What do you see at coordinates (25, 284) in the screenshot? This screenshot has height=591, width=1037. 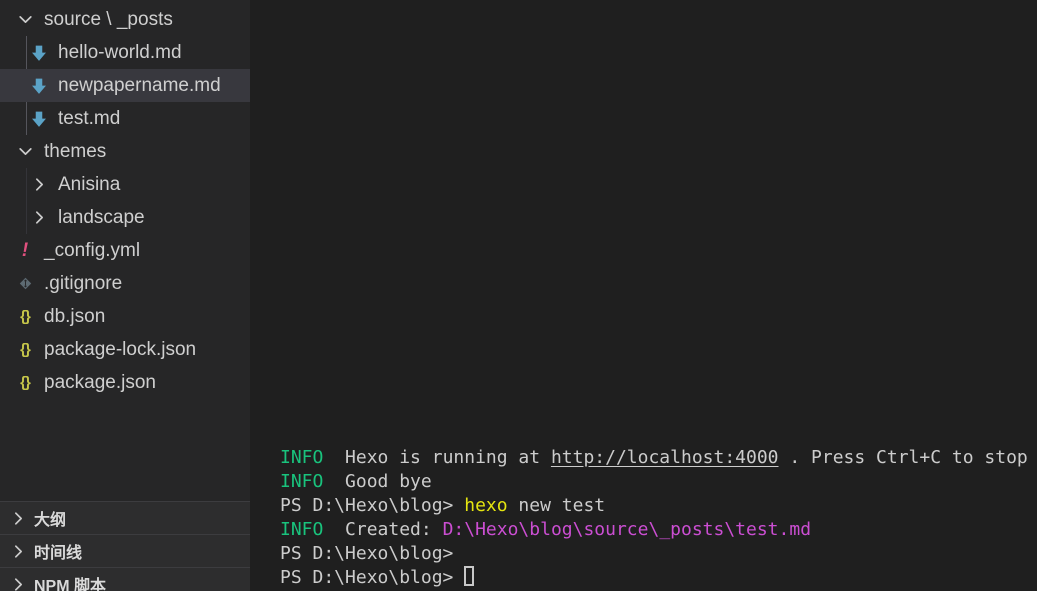 I see `git-icon` at bounding box center [25, 284].